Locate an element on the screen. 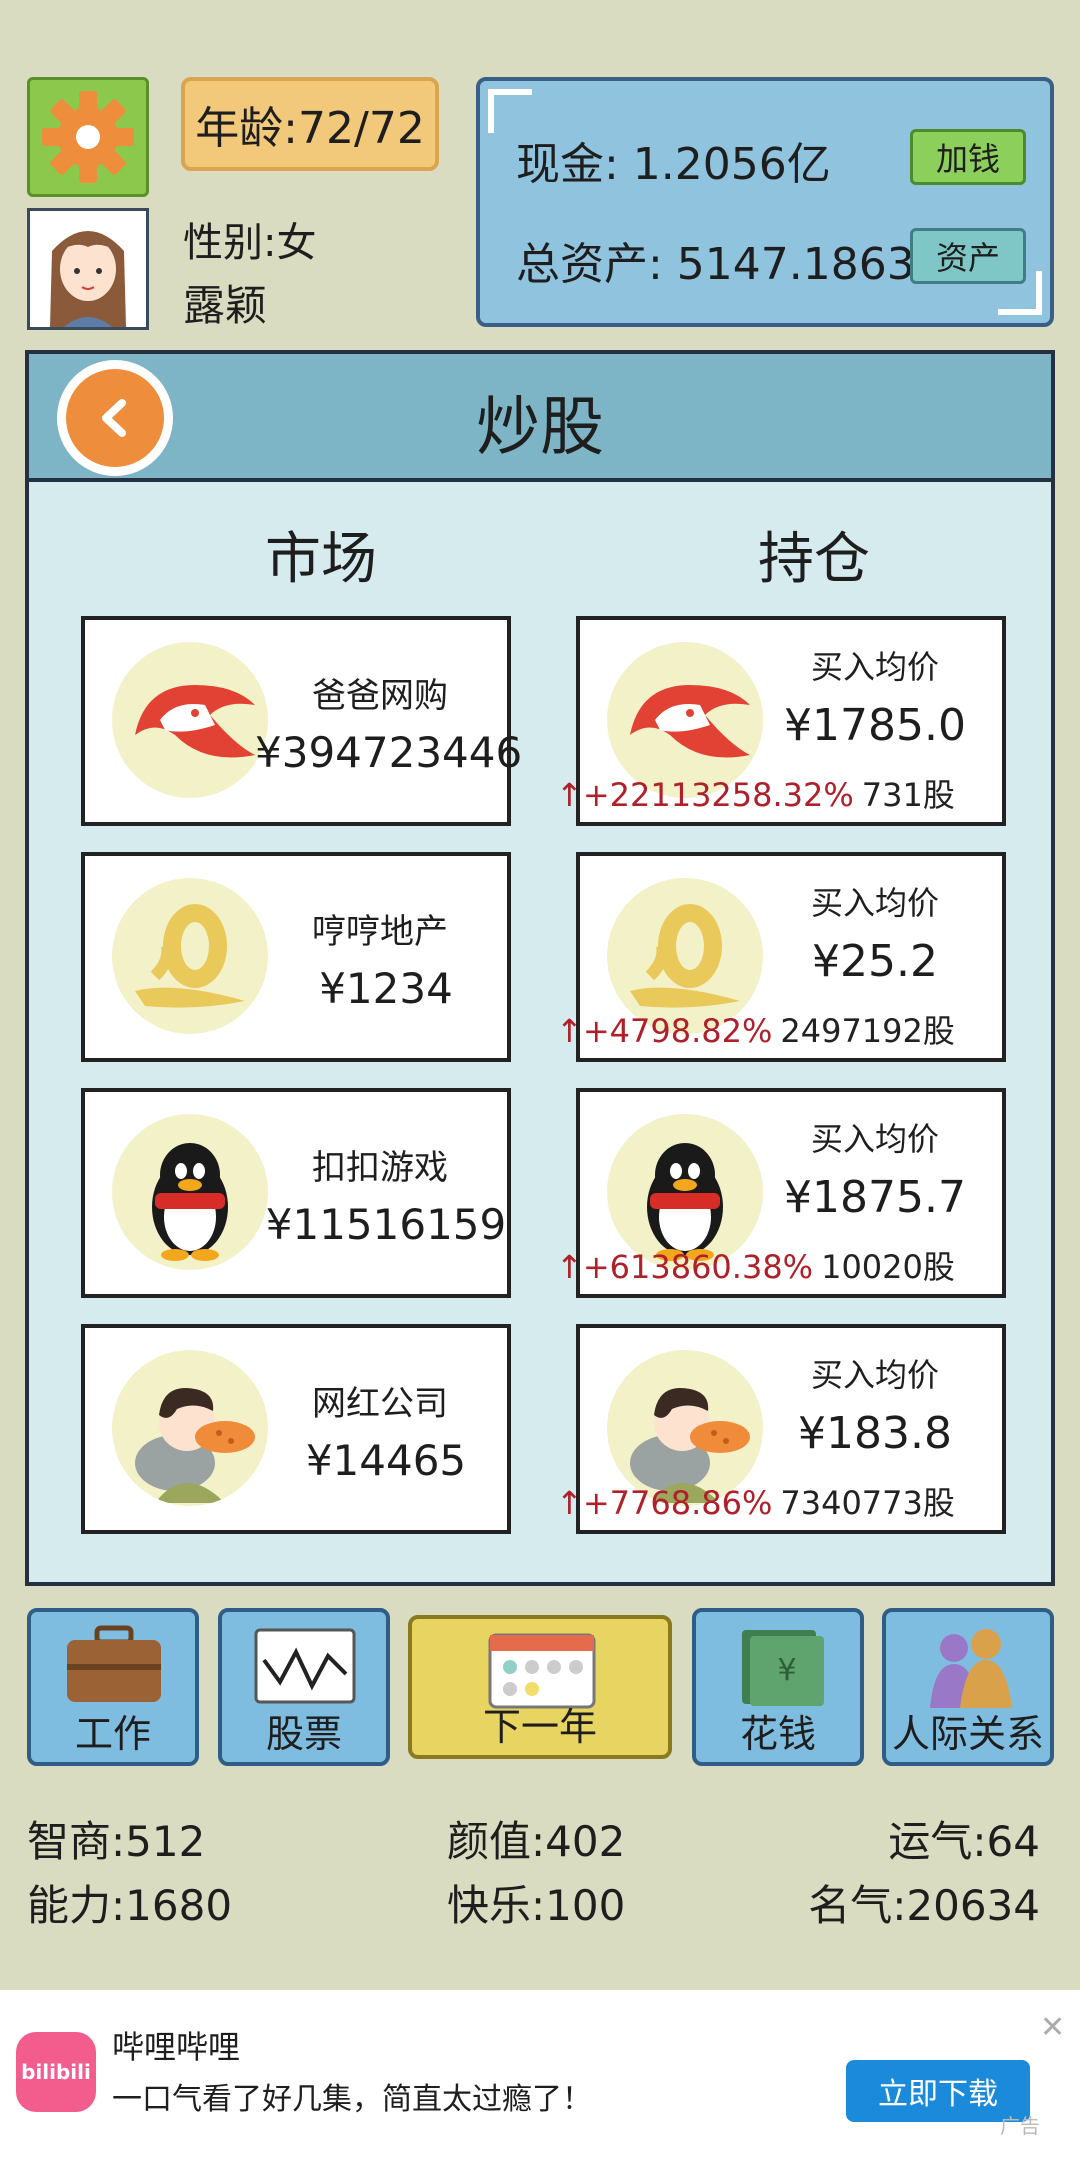 The width and height of the screenshot is (1080, 2160). avg-price-value: ¥1875.7 is located at coordinates (875, 1197).